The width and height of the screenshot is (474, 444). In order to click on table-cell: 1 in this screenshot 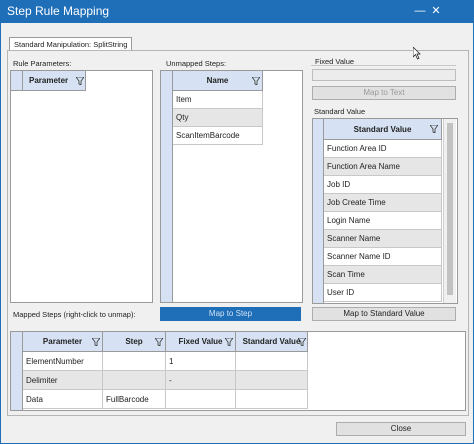, I will do `click(201, 361)`.